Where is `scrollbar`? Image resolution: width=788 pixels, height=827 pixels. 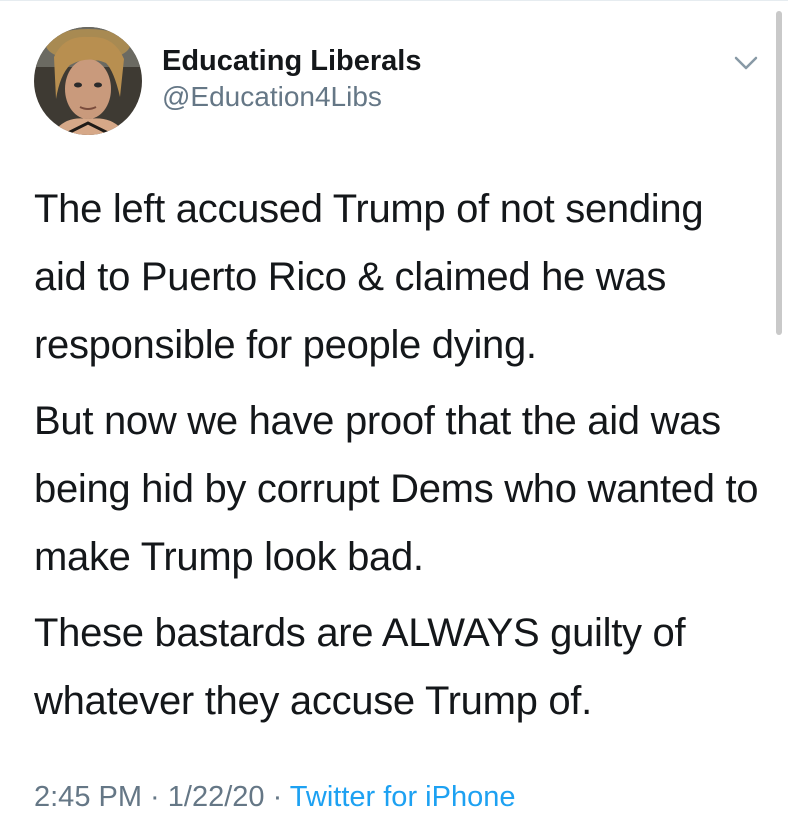
scrollbar is located at coordinates (779, 173).